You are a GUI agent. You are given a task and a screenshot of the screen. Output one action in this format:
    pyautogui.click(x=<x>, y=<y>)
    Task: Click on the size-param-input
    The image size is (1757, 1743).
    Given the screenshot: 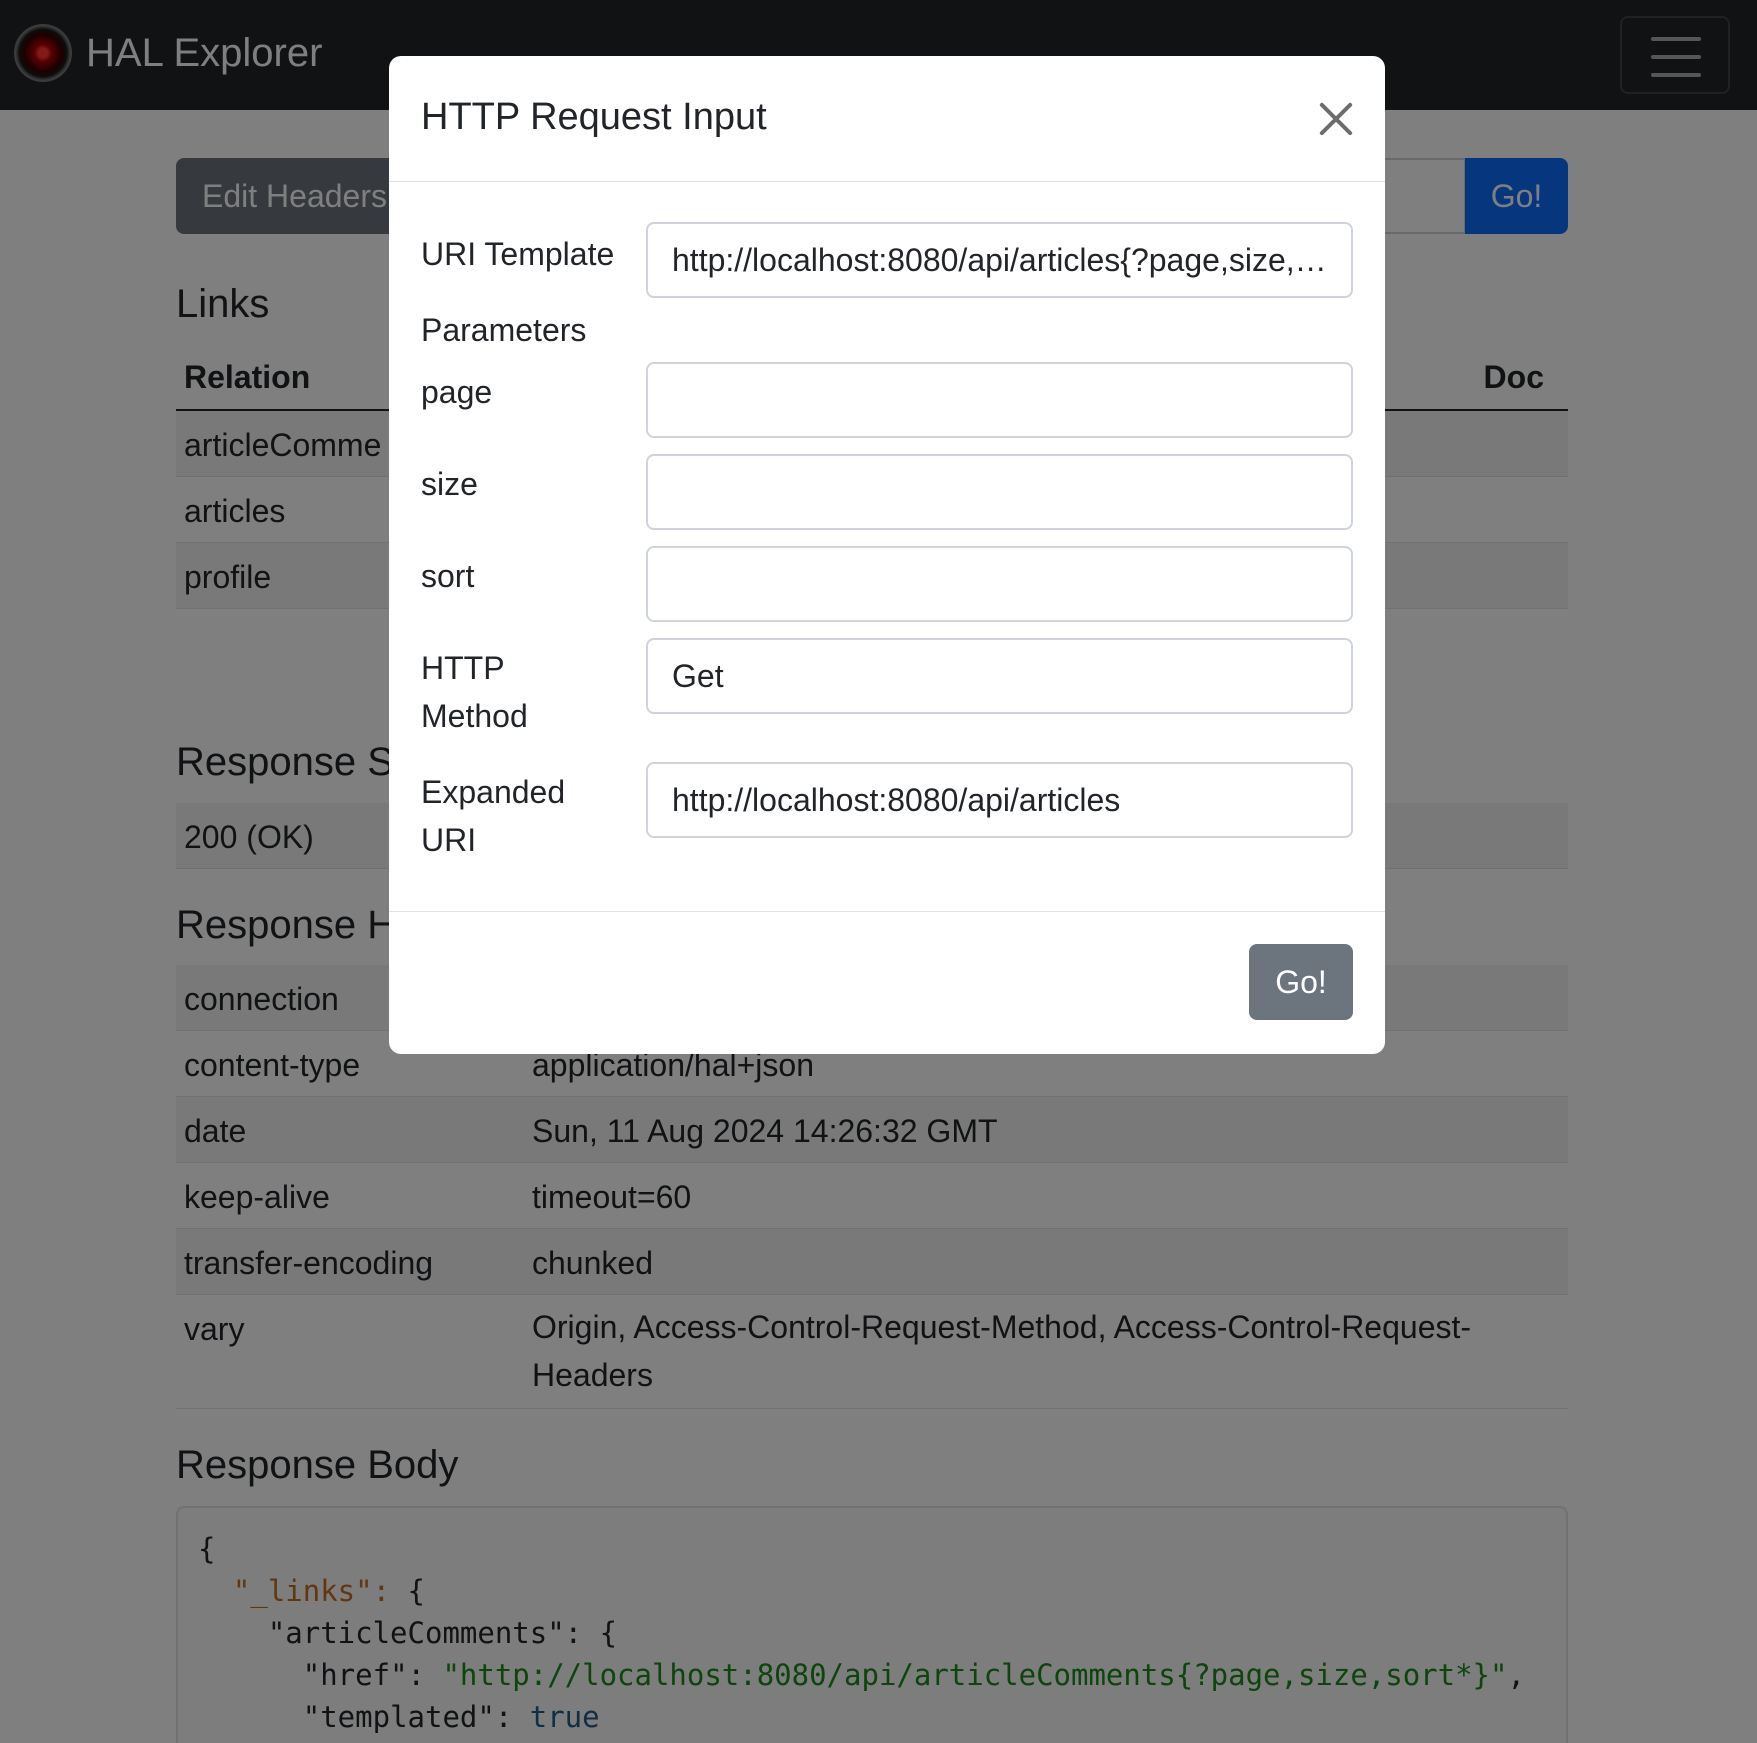 What is the action you would take?
    pyautogui.click(x=999, y=492)
    